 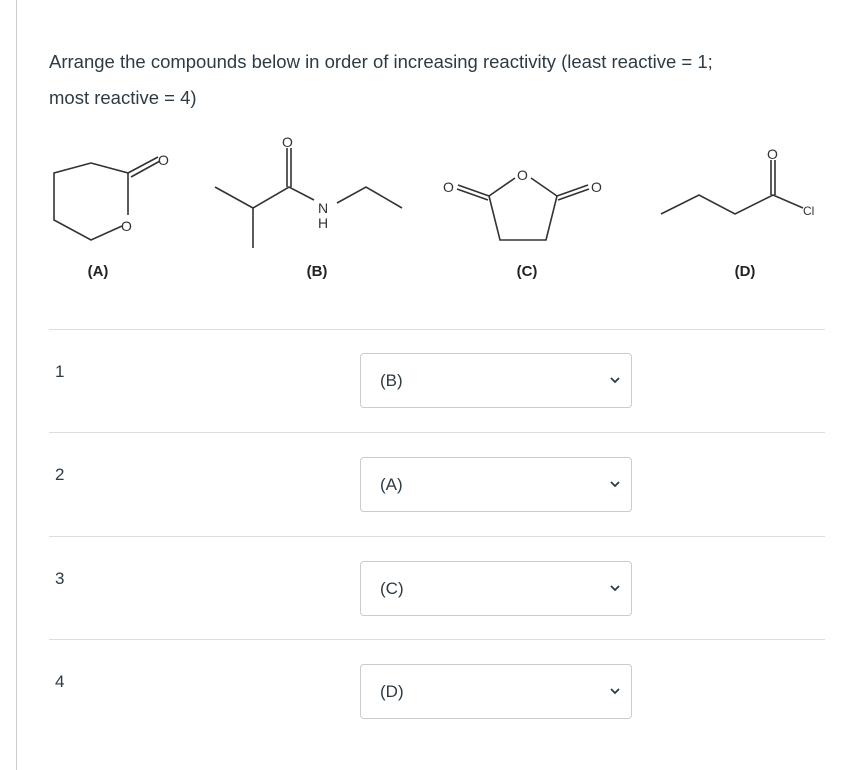 I want to click on atom-n: N, so click(x=323, y=208).